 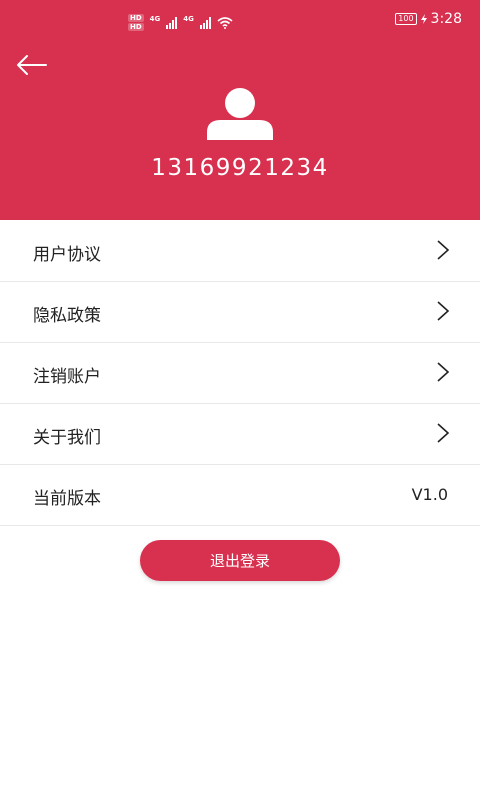 I want to click on logout-button: 退出登录, so click(x=240, y=560).